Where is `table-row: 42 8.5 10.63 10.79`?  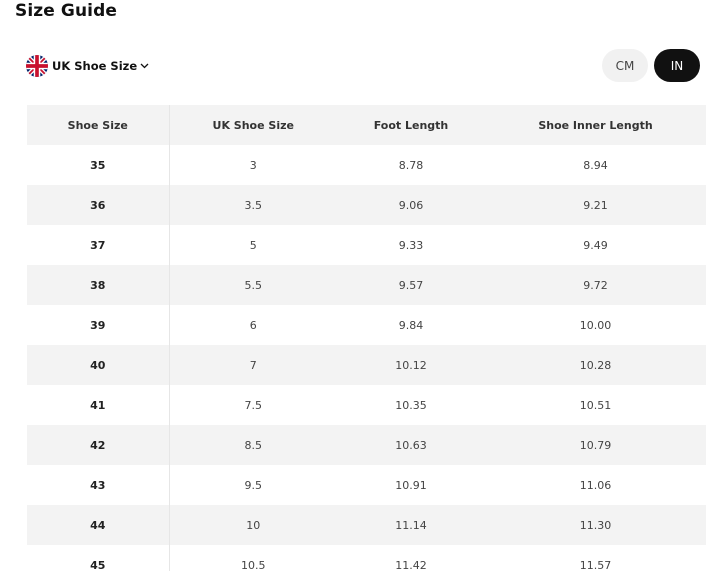
table-row: 42 8.5 10.63 10.79 is located at coordinates (366, 445).